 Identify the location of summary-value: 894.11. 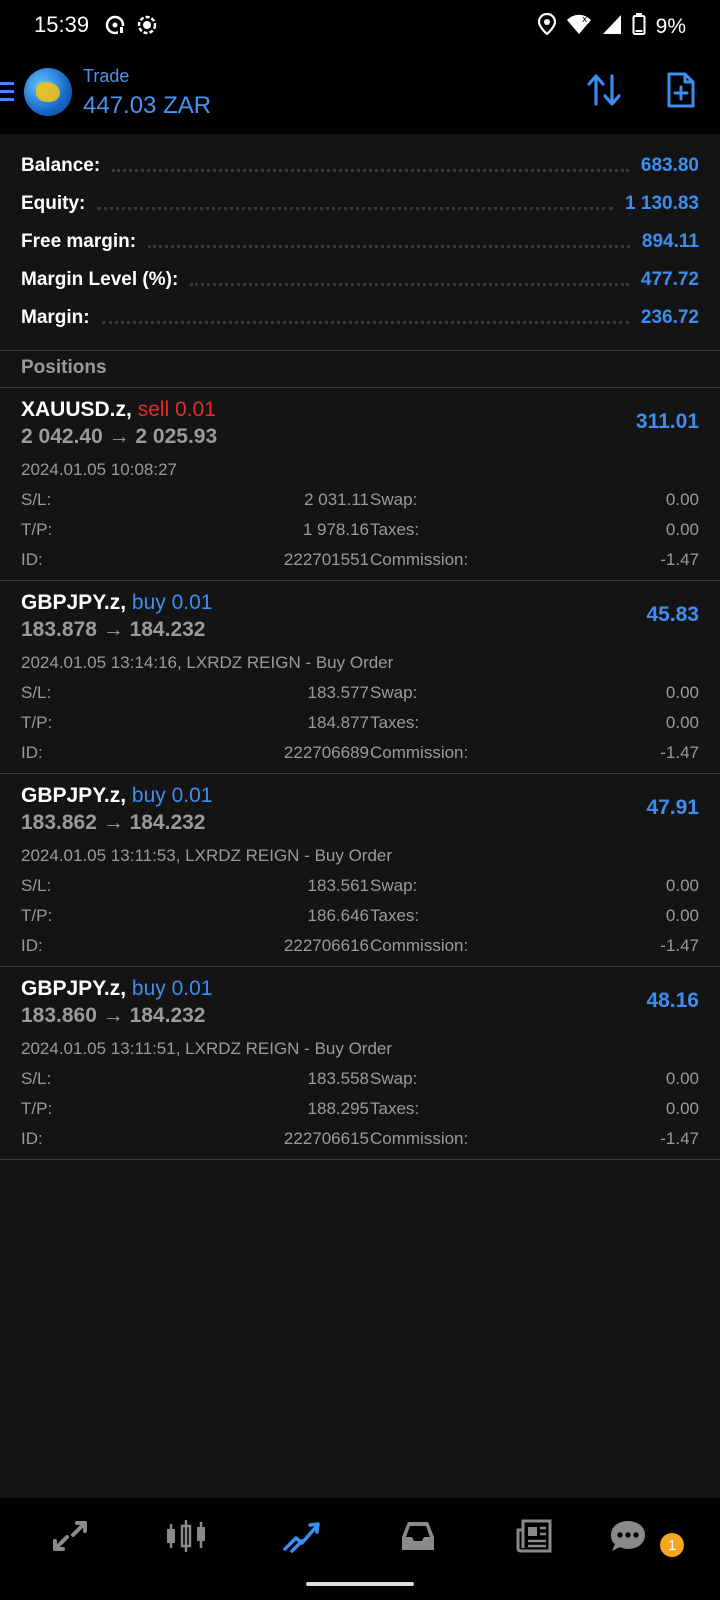
(670, 241).